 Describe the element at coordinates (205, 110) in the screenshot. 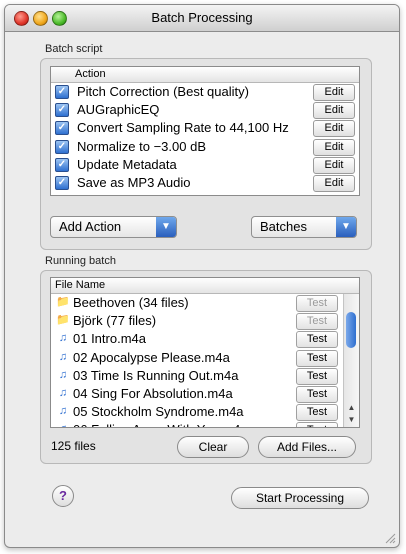

I see `action-row: ✓ AUGraphicEQ Edit` at that location.